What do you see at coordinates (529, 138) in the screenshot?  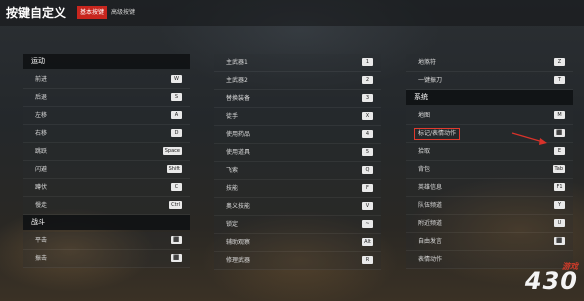 I see `red-arrow-annotation` at bounding box center [529, 138].